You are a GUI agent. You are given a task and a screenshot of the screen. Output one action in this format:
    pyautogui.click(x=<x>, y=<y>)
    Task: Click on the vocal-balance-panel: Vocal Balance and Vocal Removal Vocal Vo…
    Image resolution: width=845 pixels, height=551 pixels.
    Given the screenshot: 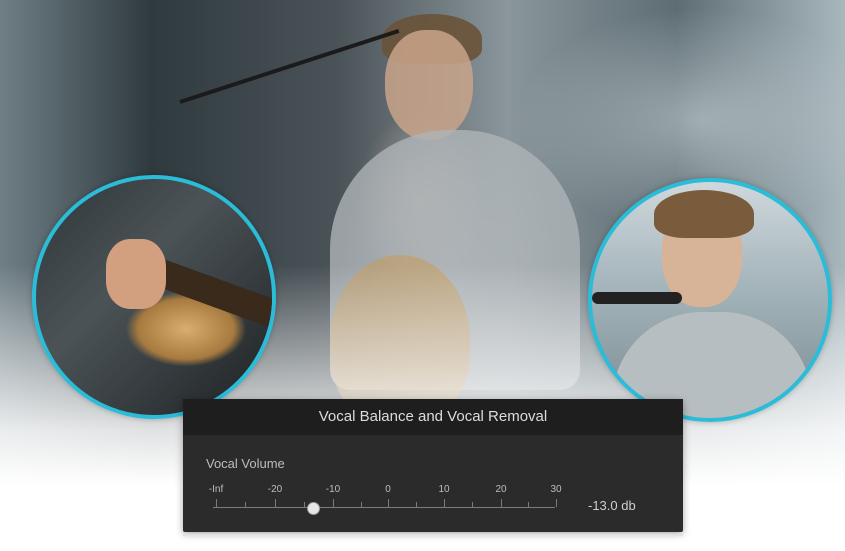 What is the action you would take?
    pyautogui.click(x=433, y=465)
    